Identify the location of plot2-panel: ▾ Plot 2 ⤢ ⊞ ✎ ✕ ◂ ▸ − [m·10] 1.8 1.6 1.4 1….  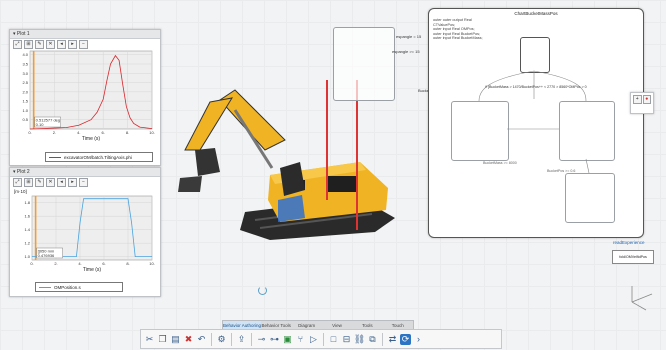
(85, 232).